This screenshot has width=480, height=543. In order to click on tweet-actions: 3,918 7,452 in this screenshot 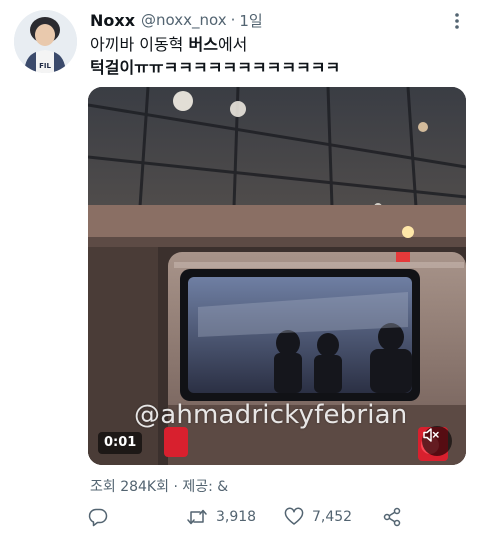, I will do `click(258, 517)`.